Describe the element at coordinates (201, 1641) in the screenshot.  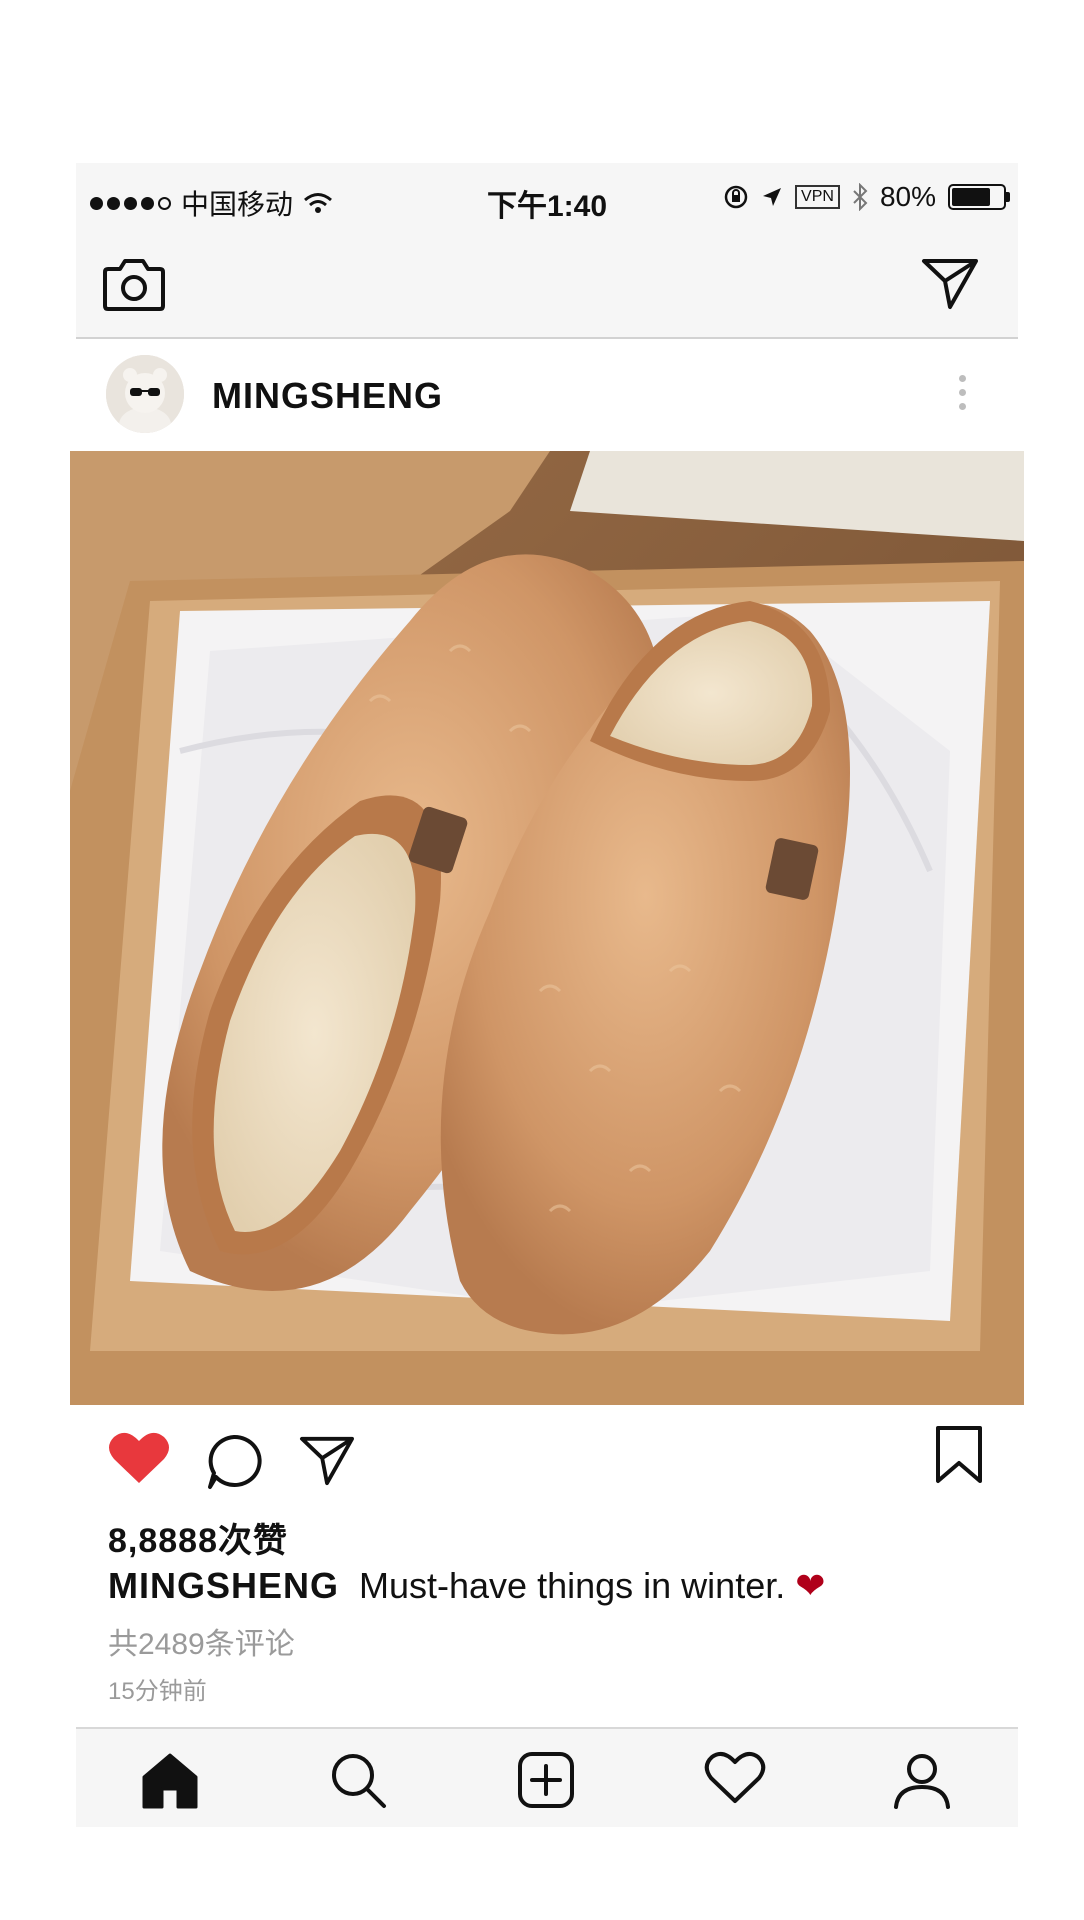
I see `view-comments-link: 共2489条评论` at that location.